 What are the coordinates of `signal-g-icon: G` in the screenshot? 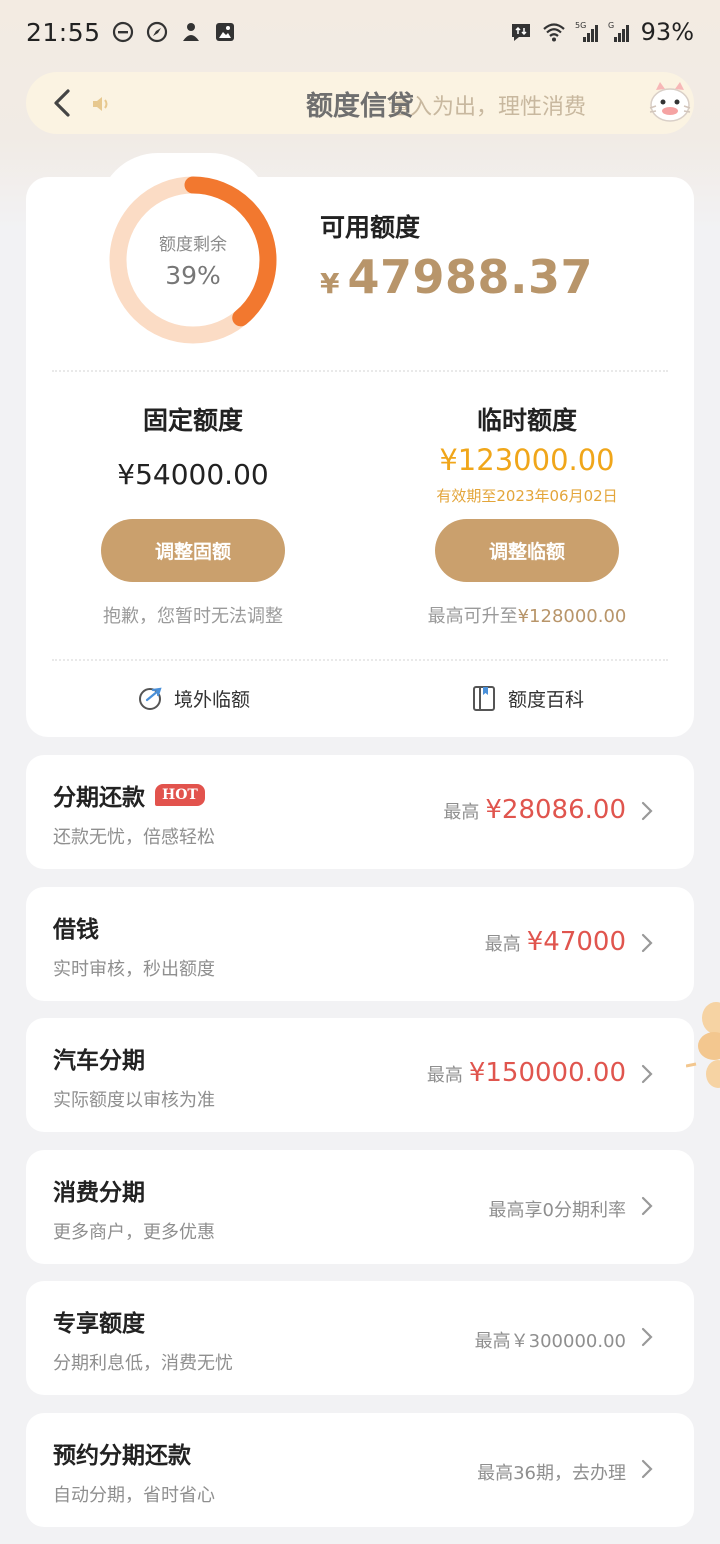 It's located at (618, 31).